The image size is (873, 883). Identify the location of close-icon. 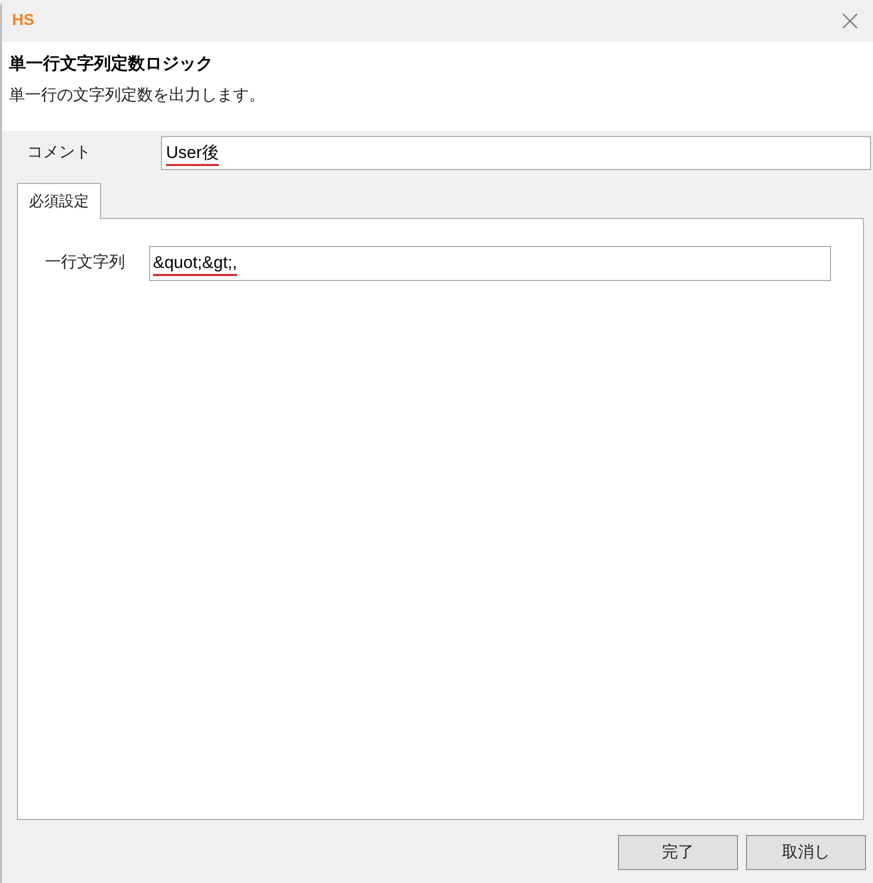
(850, 21).